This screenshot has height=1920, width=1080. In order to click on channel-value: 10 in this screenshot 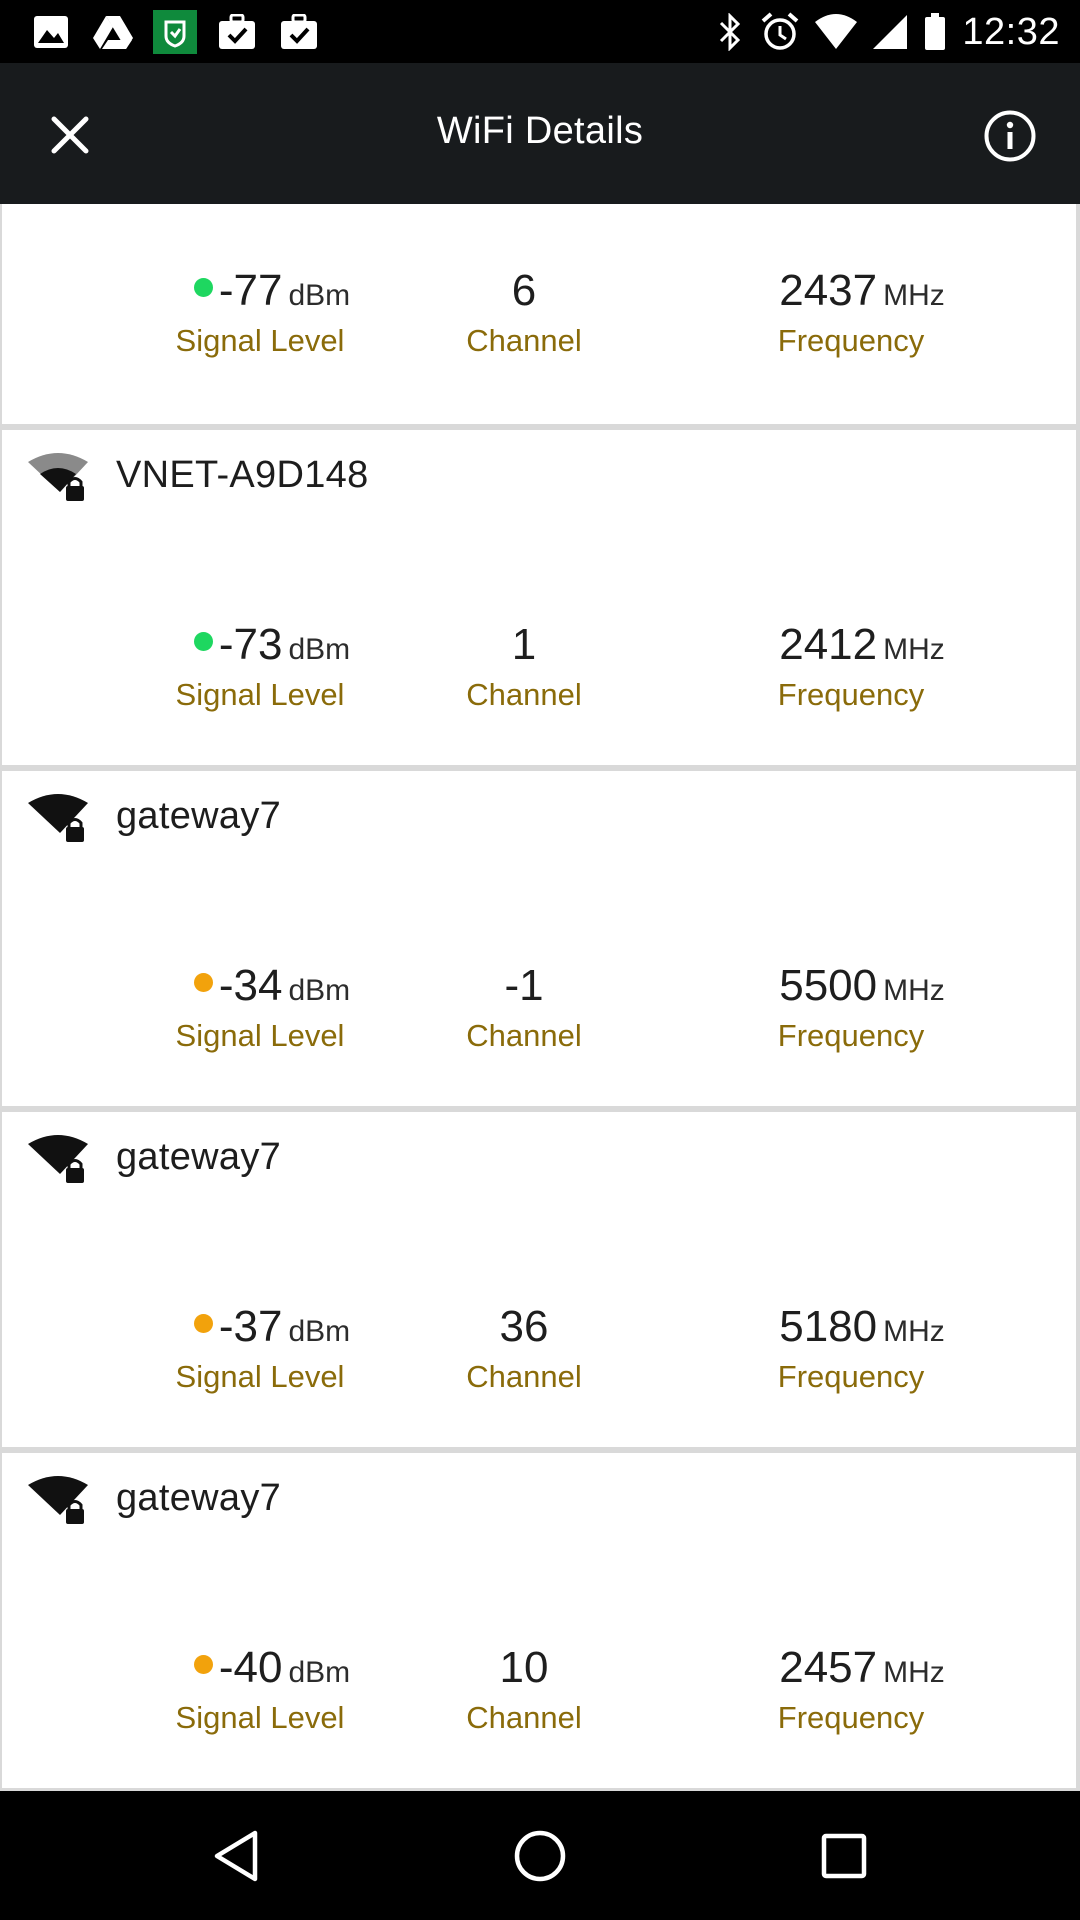, I will do `click(524, 1667)`.